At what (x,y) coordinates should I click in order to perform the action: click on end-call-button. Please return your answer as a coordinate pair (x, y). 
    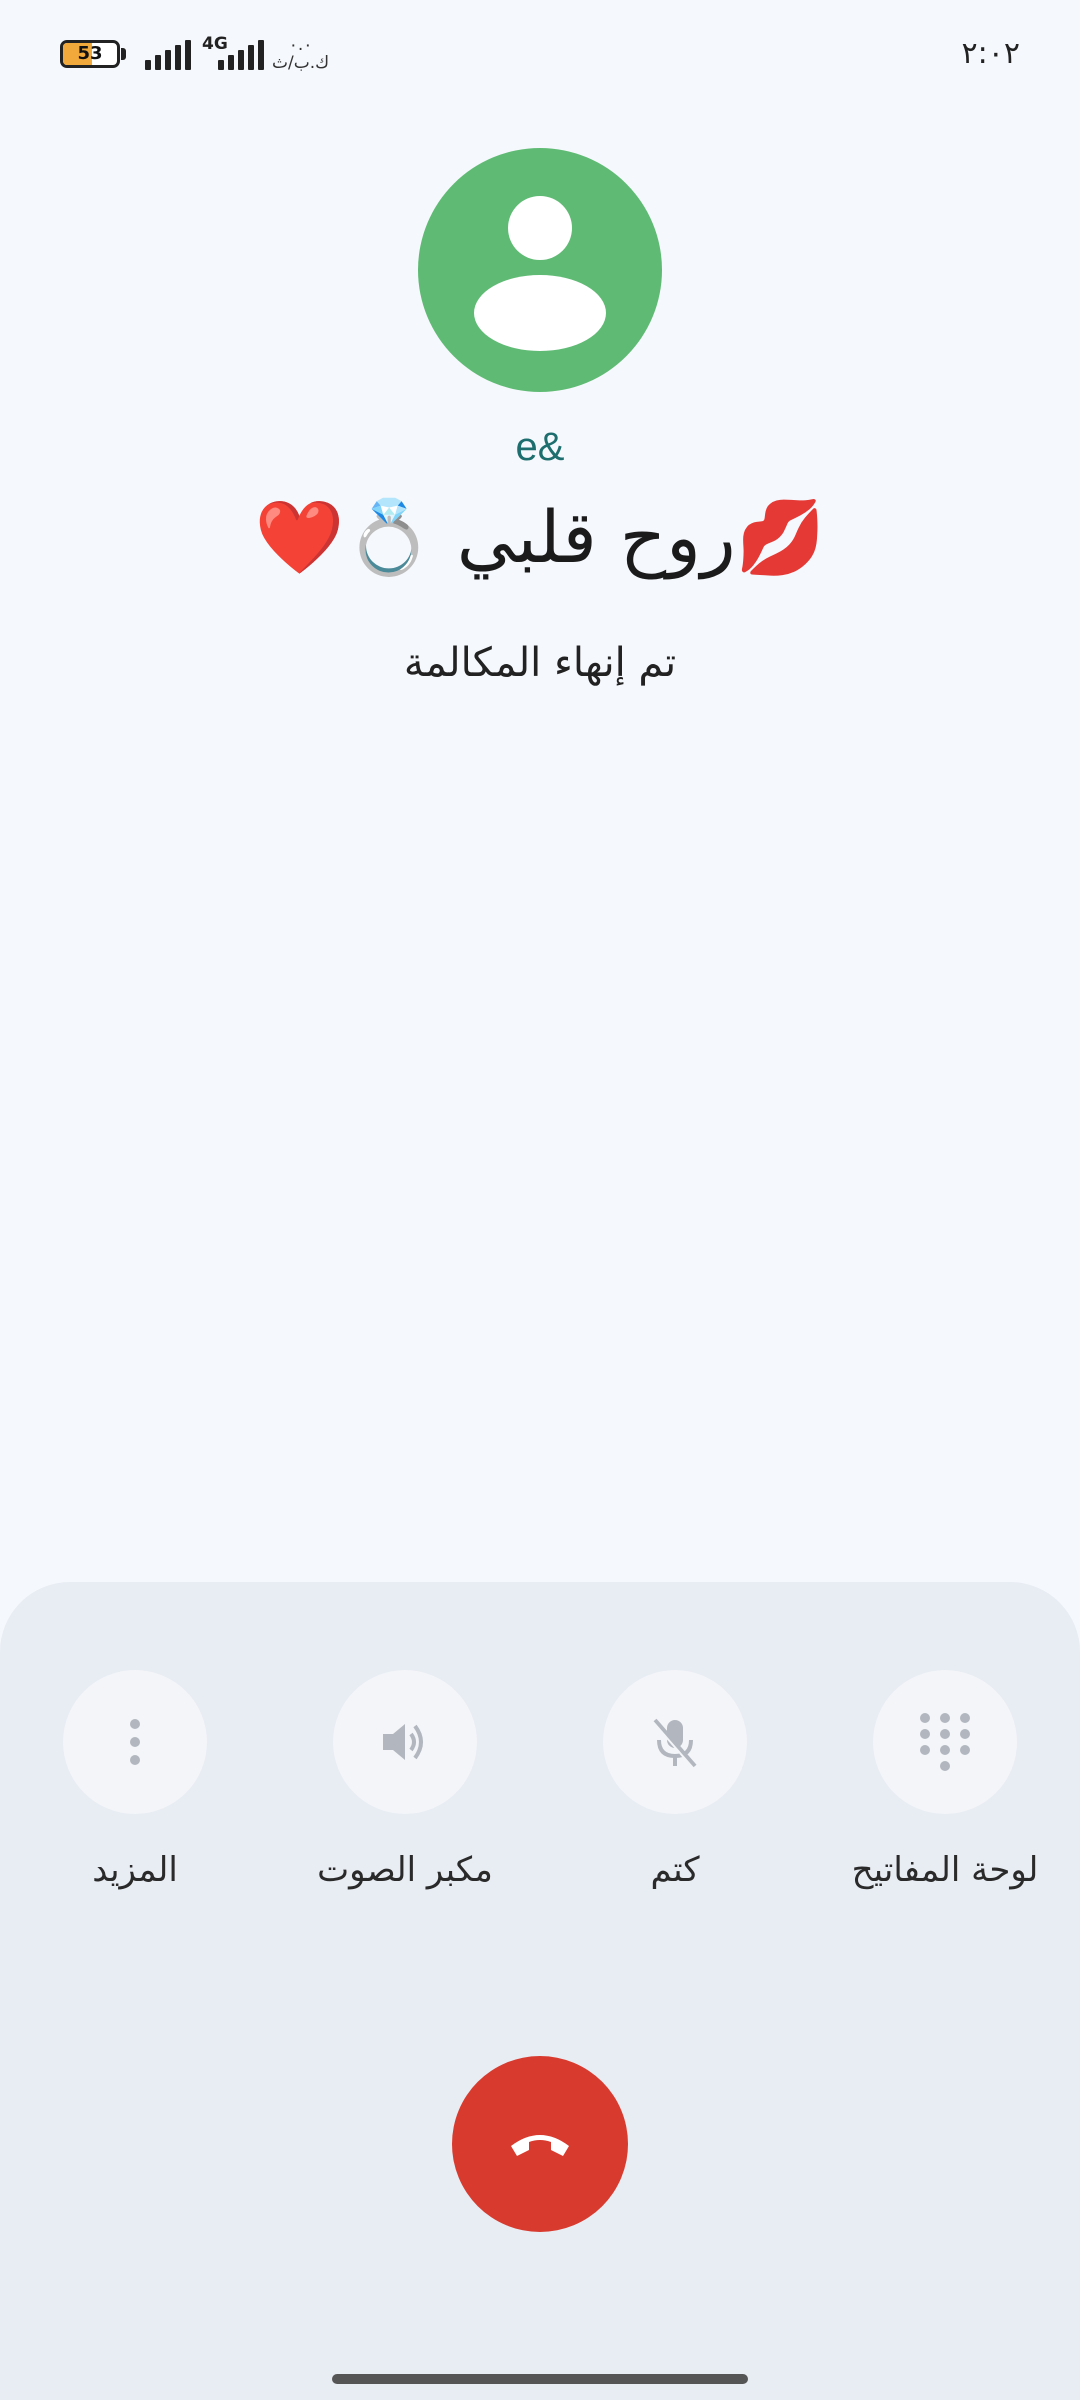
    Looking at the image, I should click on (540, 2144).